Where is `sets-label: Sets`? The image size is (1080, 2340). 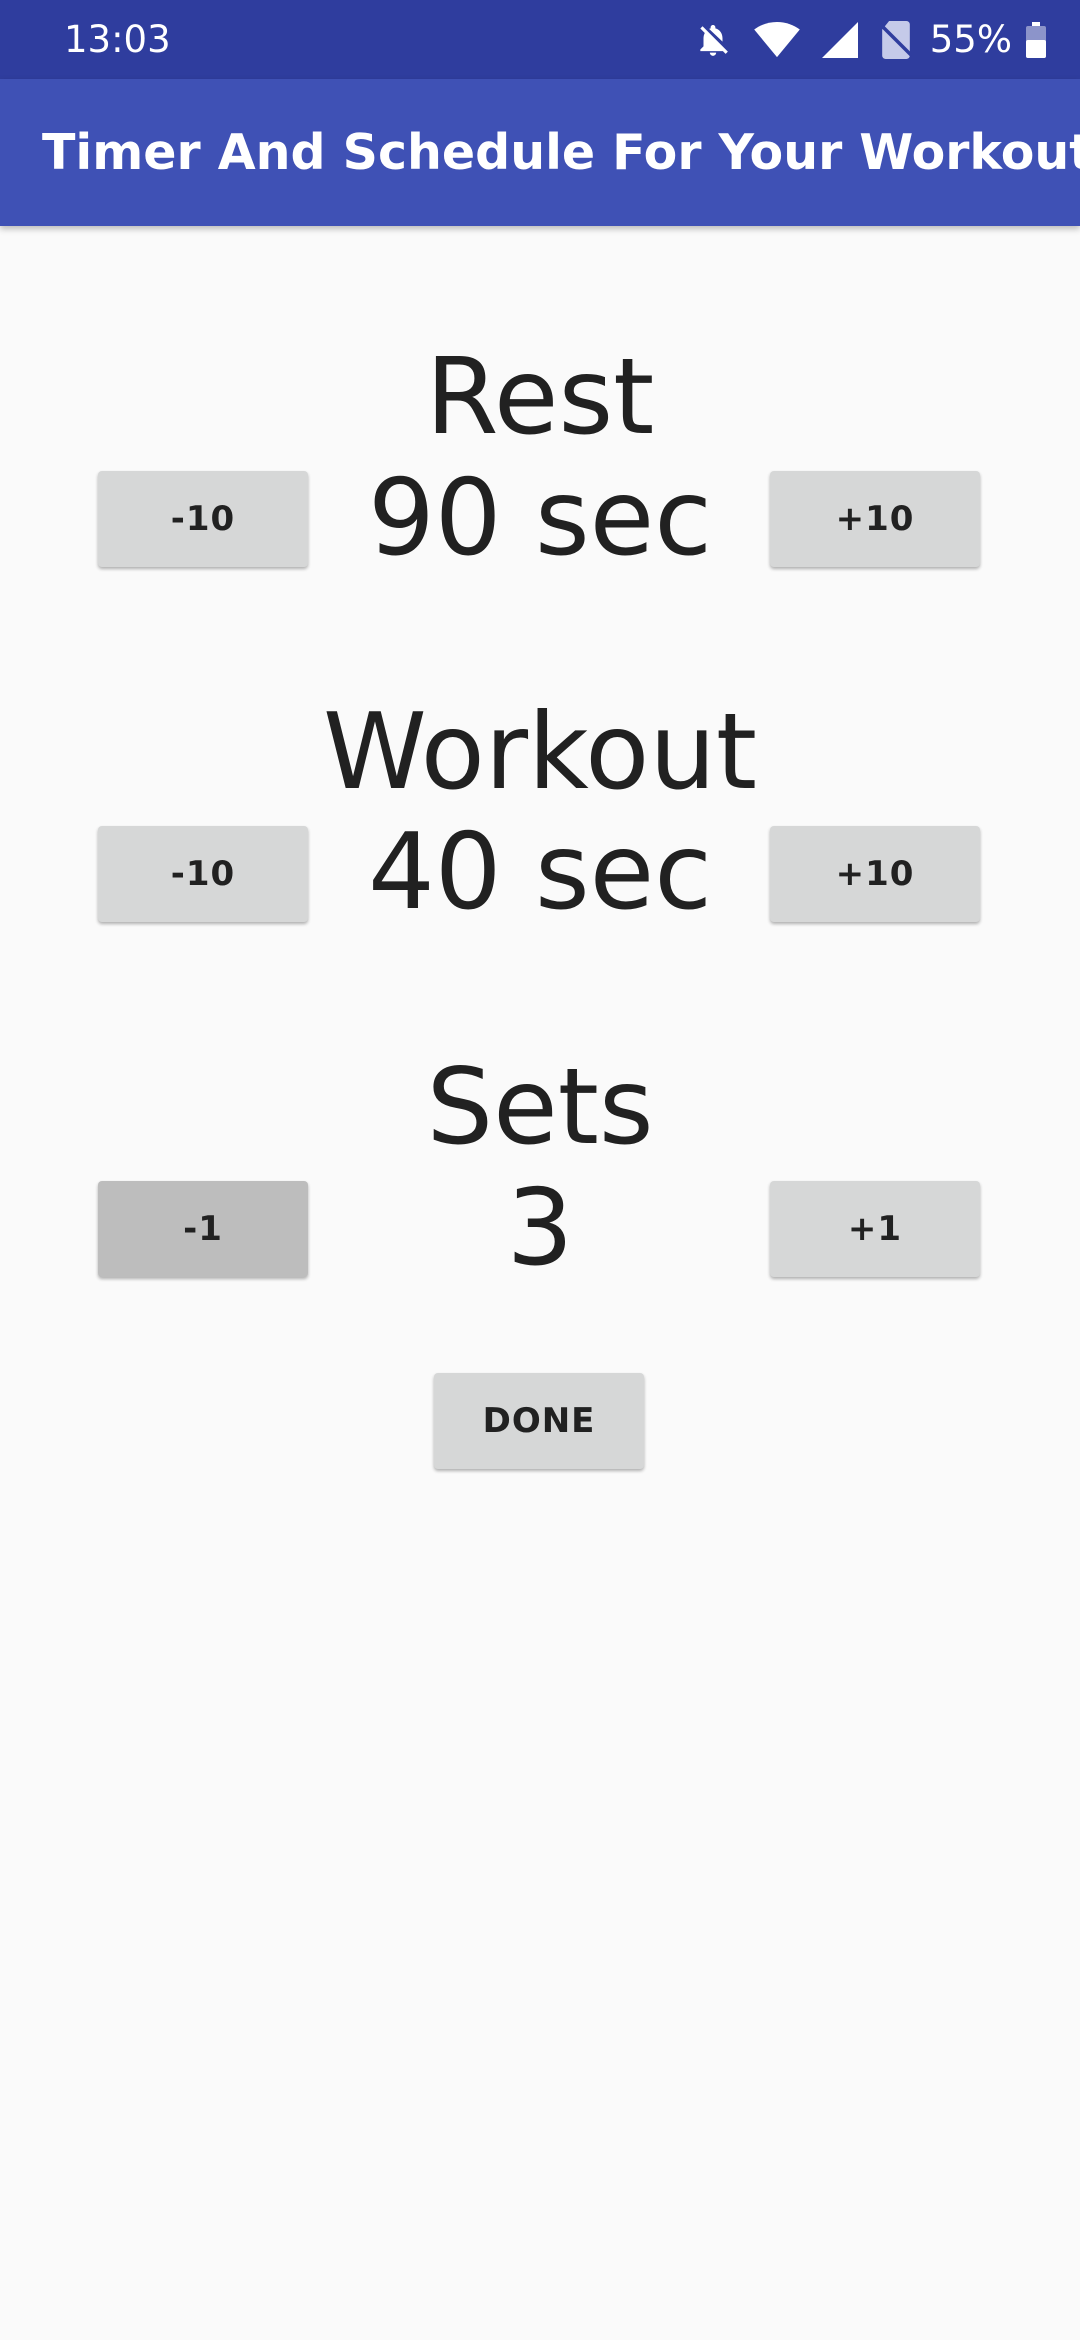 sets-label: Sets is located at coordinates (540, 1107).